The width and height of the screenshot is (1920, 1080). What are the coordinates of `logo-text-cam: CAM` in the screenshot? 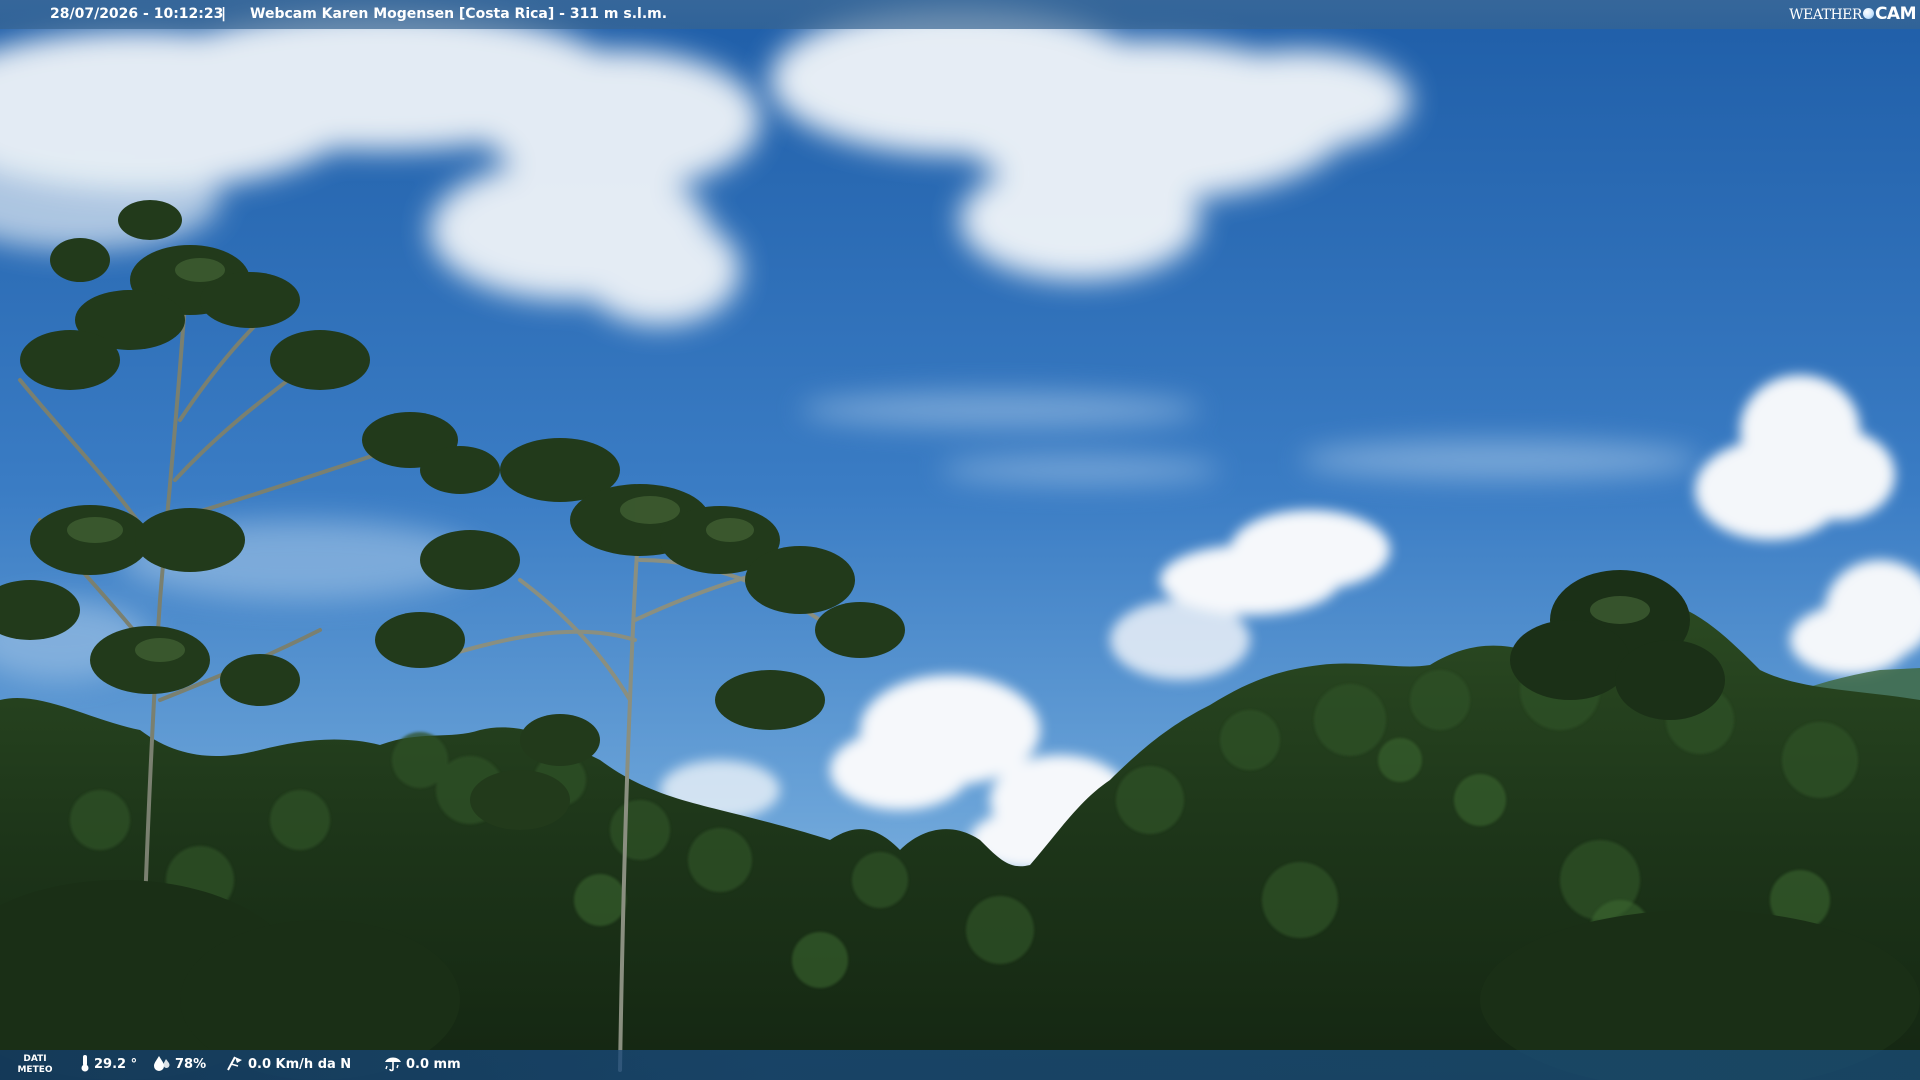 It's located at (1895, 14).